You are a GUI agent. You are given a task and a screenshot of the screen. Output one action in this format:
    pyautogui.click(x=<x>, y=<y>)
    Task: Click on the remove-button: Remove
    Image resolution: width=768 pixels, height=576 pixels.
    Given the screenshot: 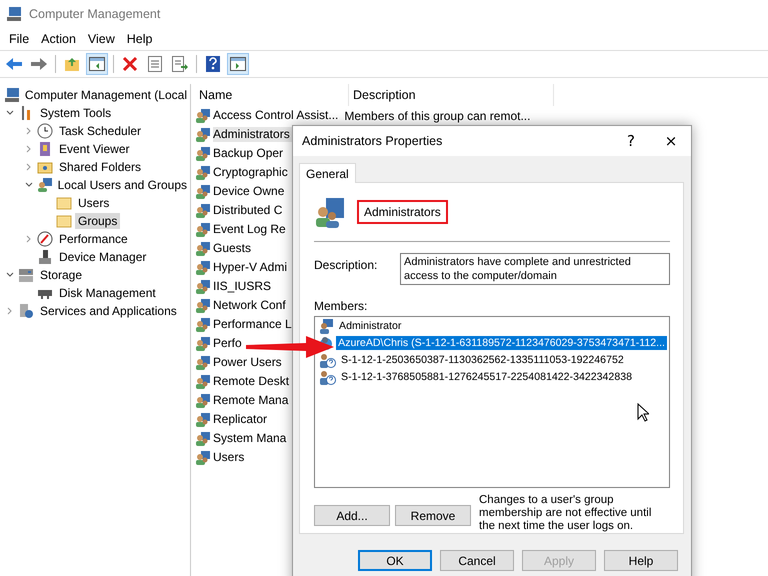 What is the action you would take?
    pyautogui.click(x=433, y=515)
    